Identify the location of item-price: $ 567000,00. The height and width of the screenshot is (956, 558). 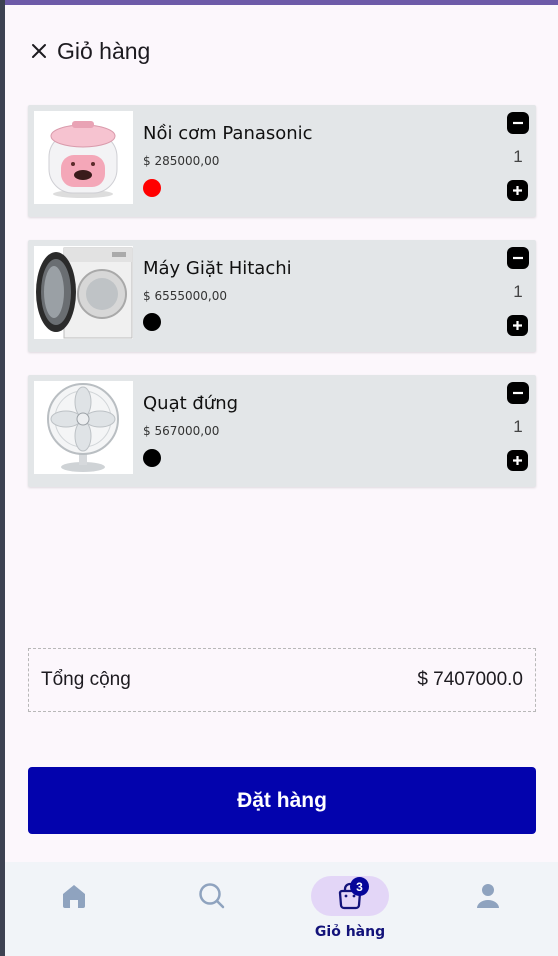
(181, 431).